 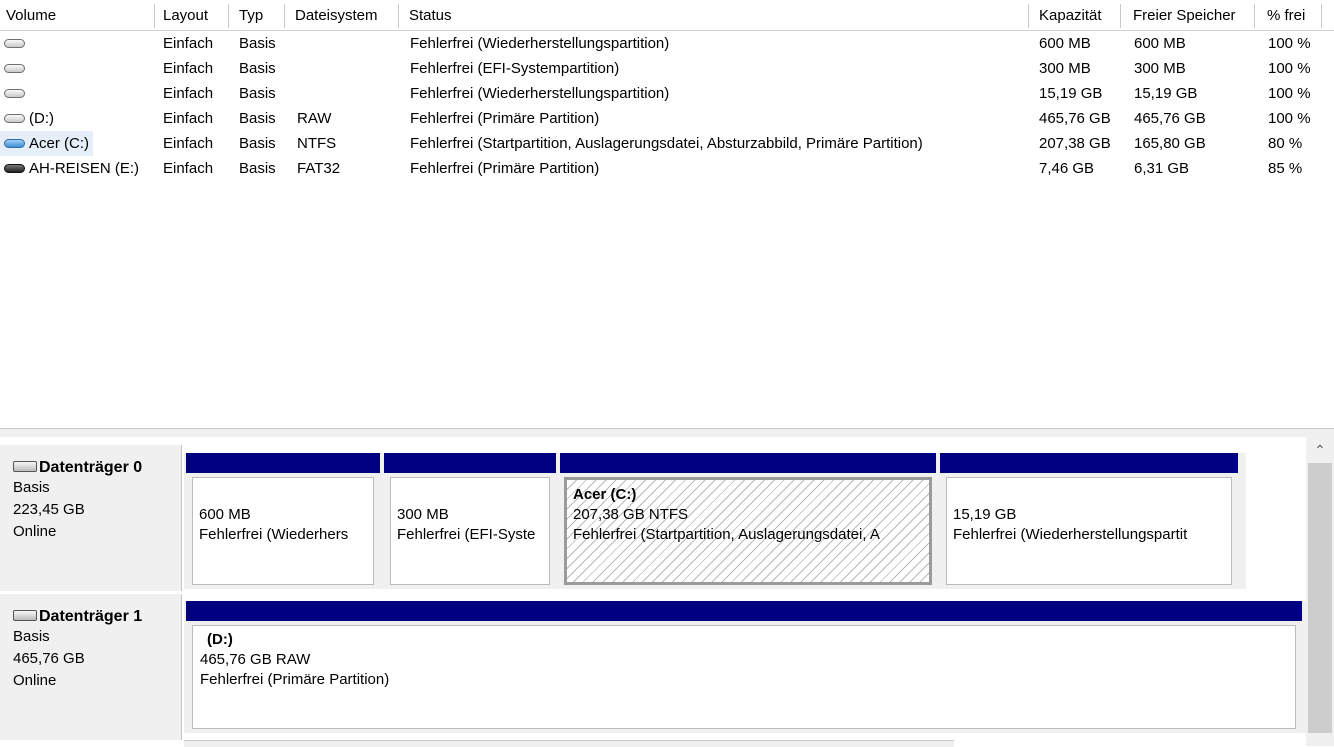 I want to click on column-header-type: Typ, so click(x=259, y=16).